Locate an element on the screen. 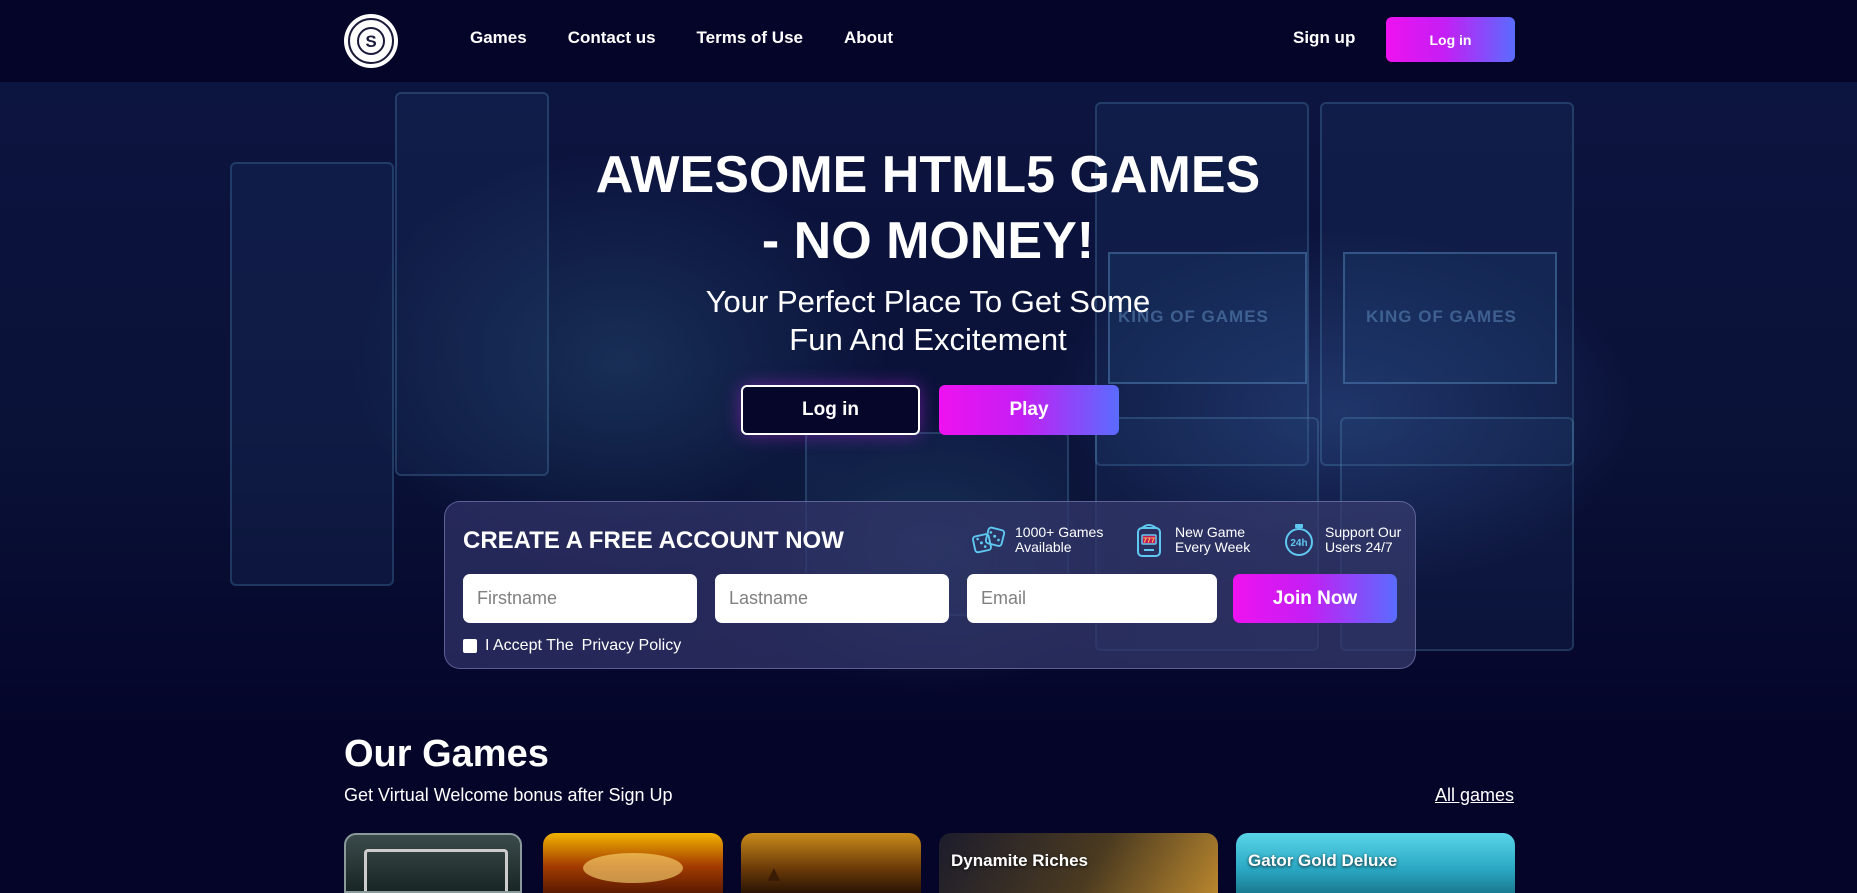 This screenshot has width=1857, height=893. feature-support: 24h Support Our Users 24/7 is located at coordinates (1349, 540).